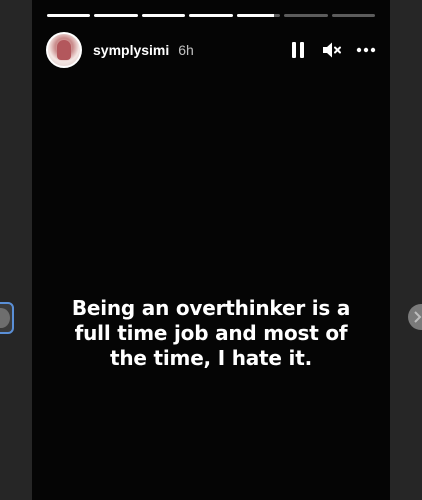 This screenshot has width=422, height=500. I want to click on muted-speaker-icon, so click(332, 50).